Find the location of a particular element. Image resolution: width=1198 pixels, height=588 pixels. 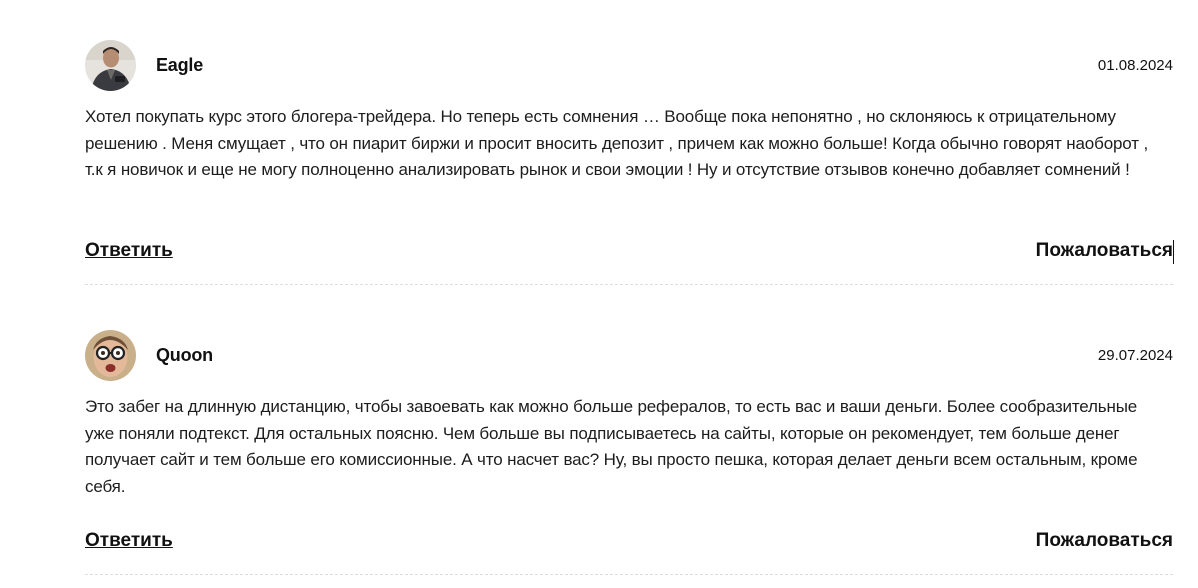

comment-header: Eagle 01.08.2024 is located at coordinates (629, 66).